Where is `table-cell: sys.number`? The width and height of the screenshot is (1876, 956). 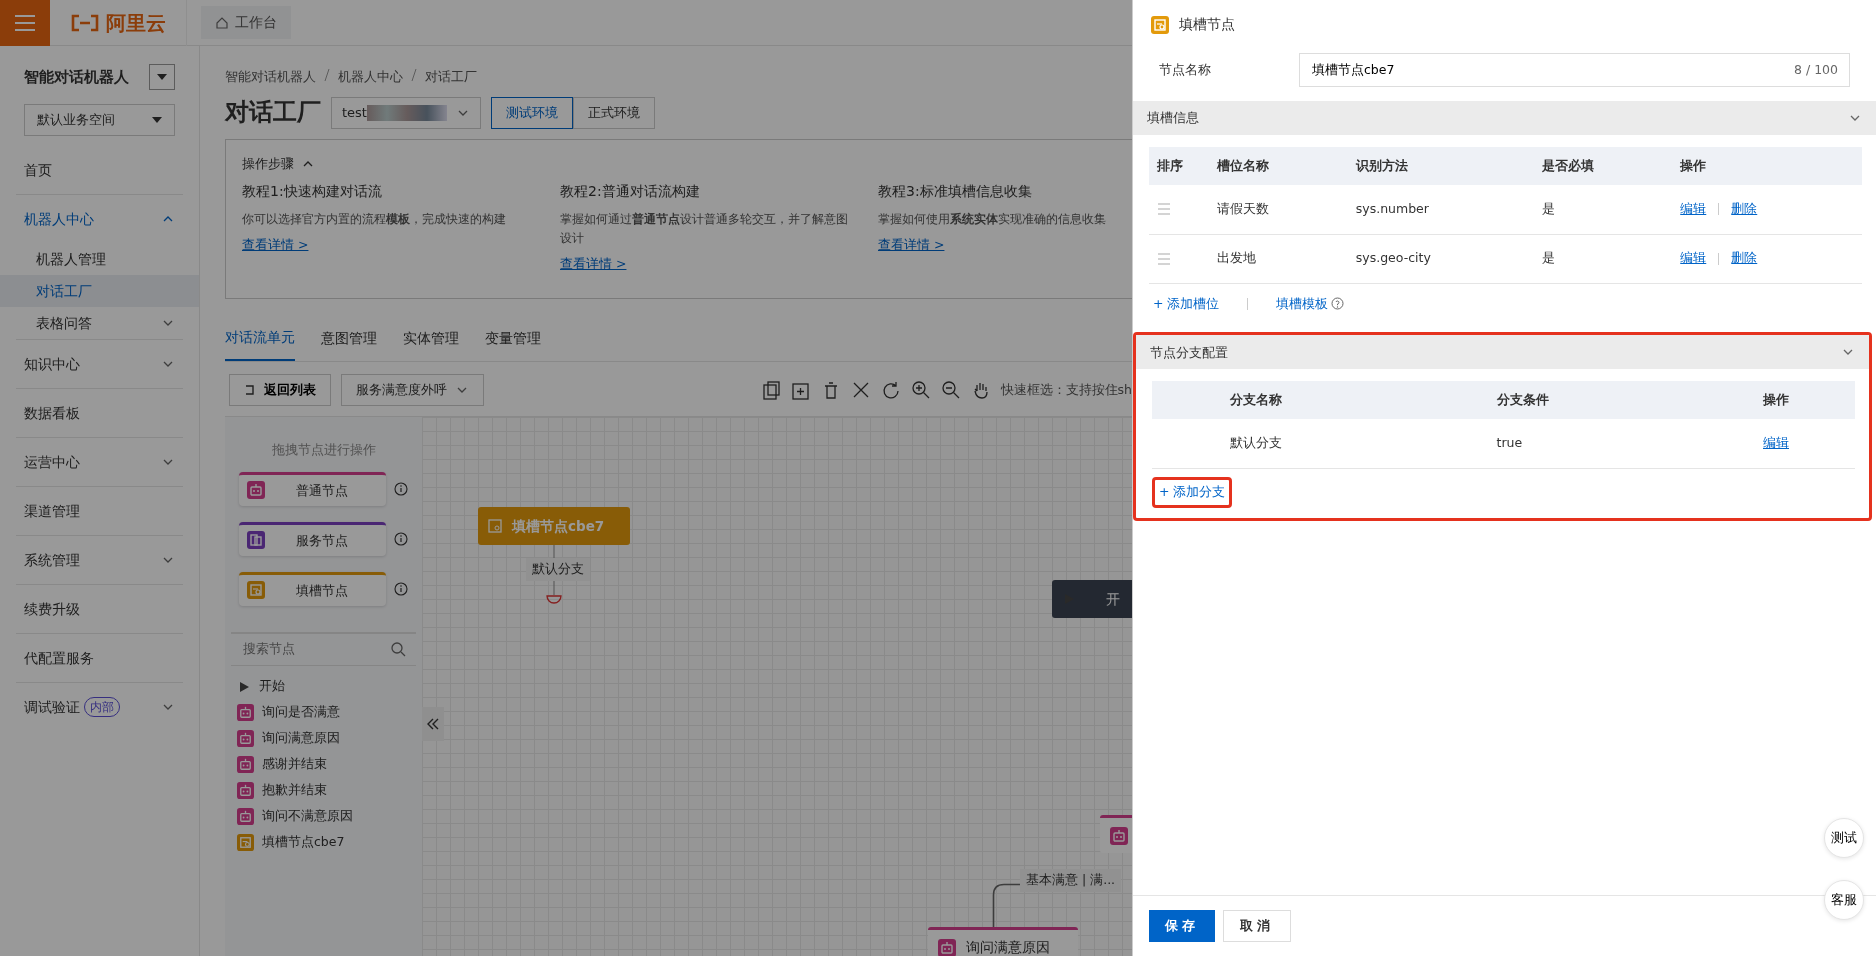
table-cell: sys.number is located at coordinates (1440, 209).